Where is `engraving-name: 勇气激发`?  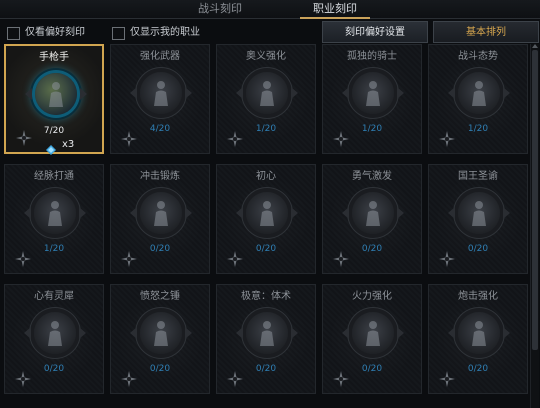
engraving-name: 勇气激发 is located at coordinates (372, 176).